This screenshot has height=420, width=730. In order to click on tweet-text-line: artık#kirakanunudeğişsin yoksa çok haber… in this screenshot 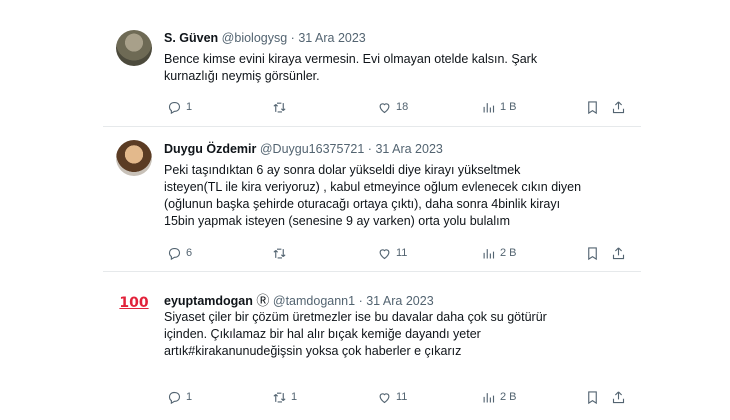, I will do `click(313, 351)`.